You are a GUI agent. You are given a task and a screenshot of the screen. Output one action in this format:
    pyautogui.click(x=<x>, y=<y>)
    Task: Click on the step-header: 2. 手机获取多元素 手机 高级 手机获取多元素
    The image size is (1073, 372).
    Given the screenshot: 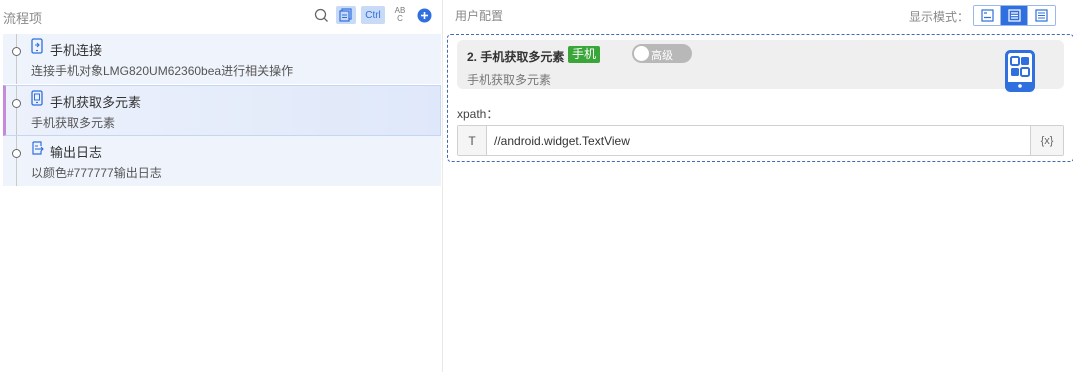 What is the action you would take?
    pyautogui.click(x=760, y=66)
    